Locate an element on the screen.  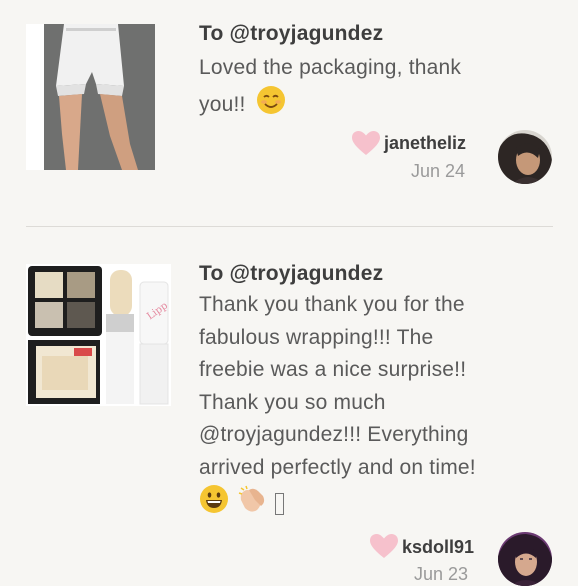
review-date: Jun 24 is located at coordinates (438, 171).